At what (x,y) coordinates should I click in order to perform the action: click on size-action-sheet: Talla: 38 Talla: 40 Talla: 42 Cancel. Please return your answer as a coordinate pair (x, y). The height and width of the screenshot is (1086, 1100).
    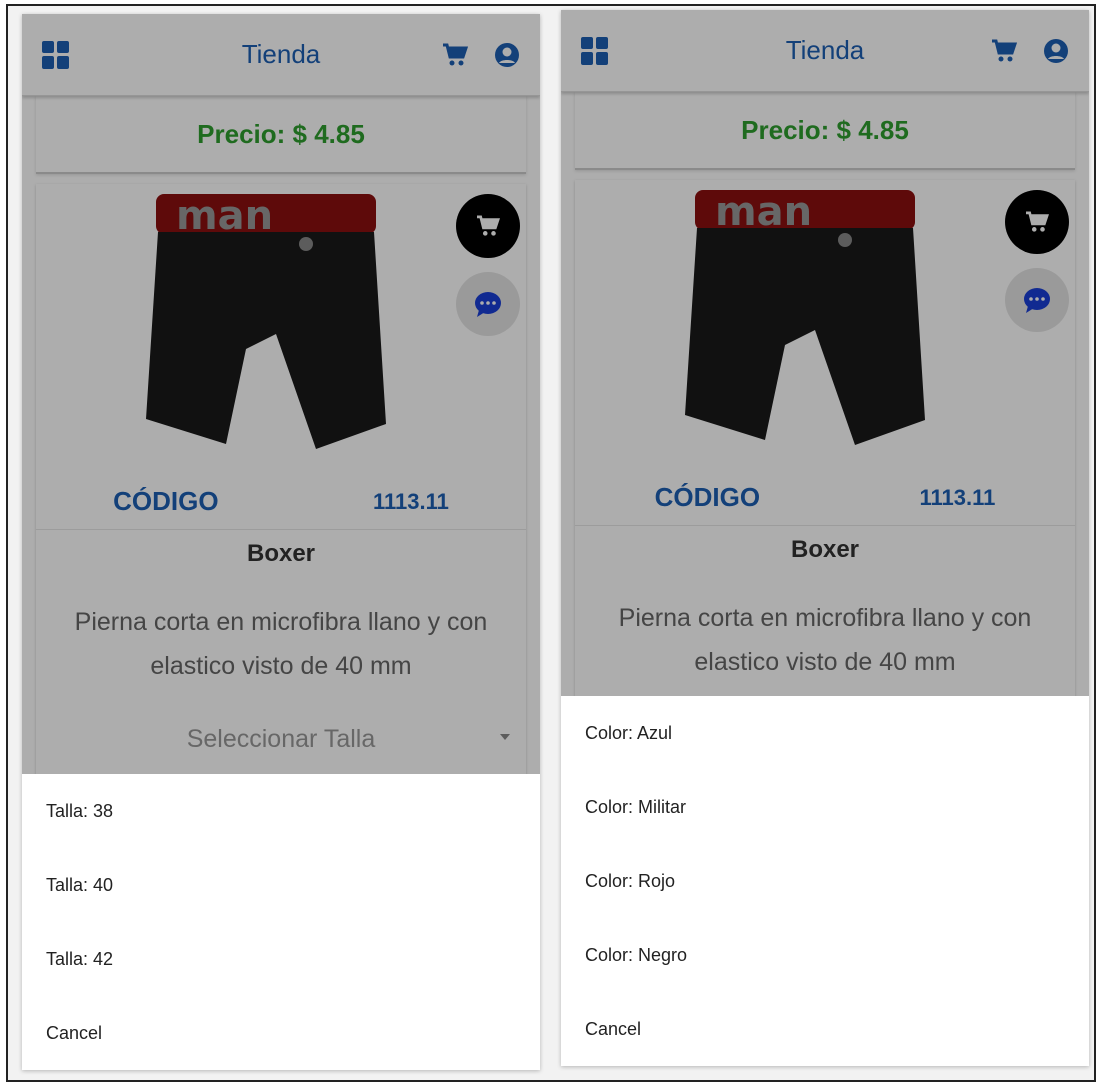
    Looking at the image, I should click on (281, 922).